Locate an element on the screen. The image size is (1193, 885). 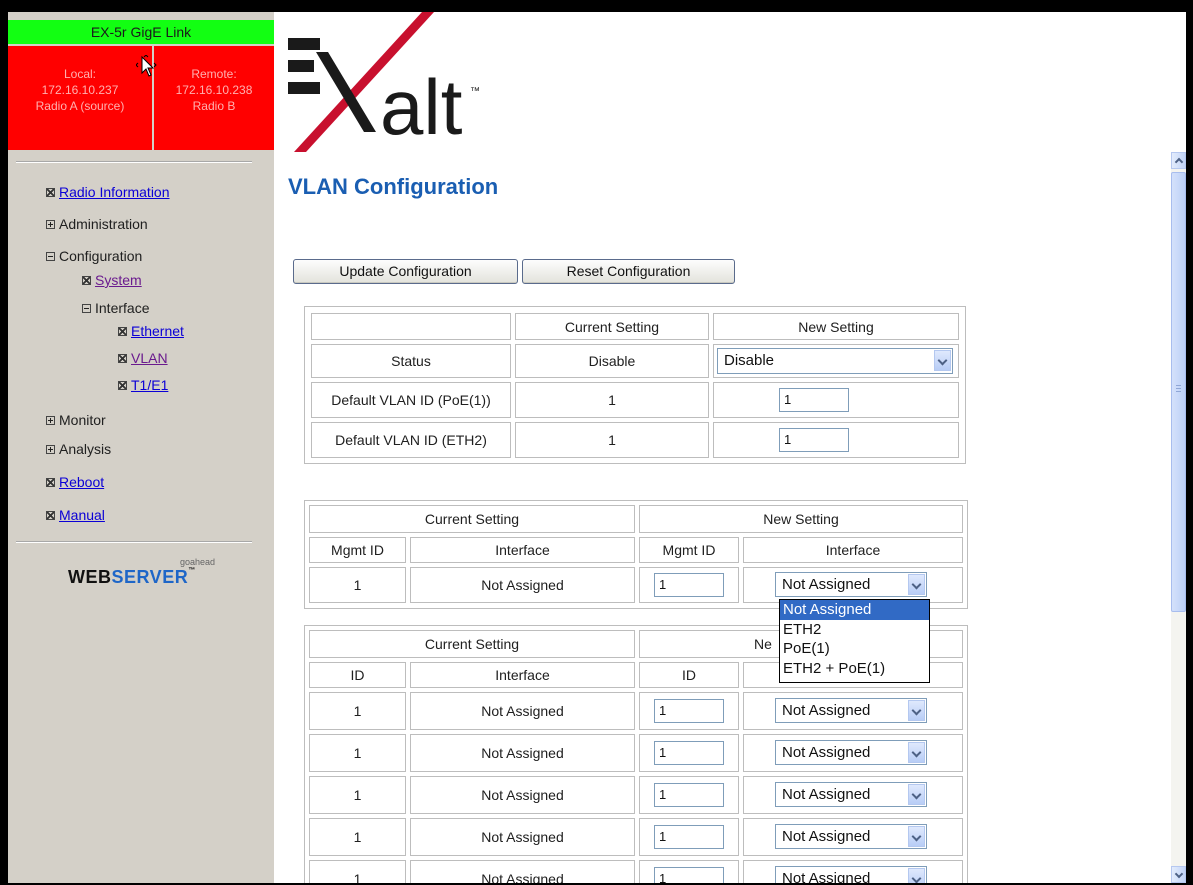
dropdown-option: Not Assigned is located at coordinates (854, 610).